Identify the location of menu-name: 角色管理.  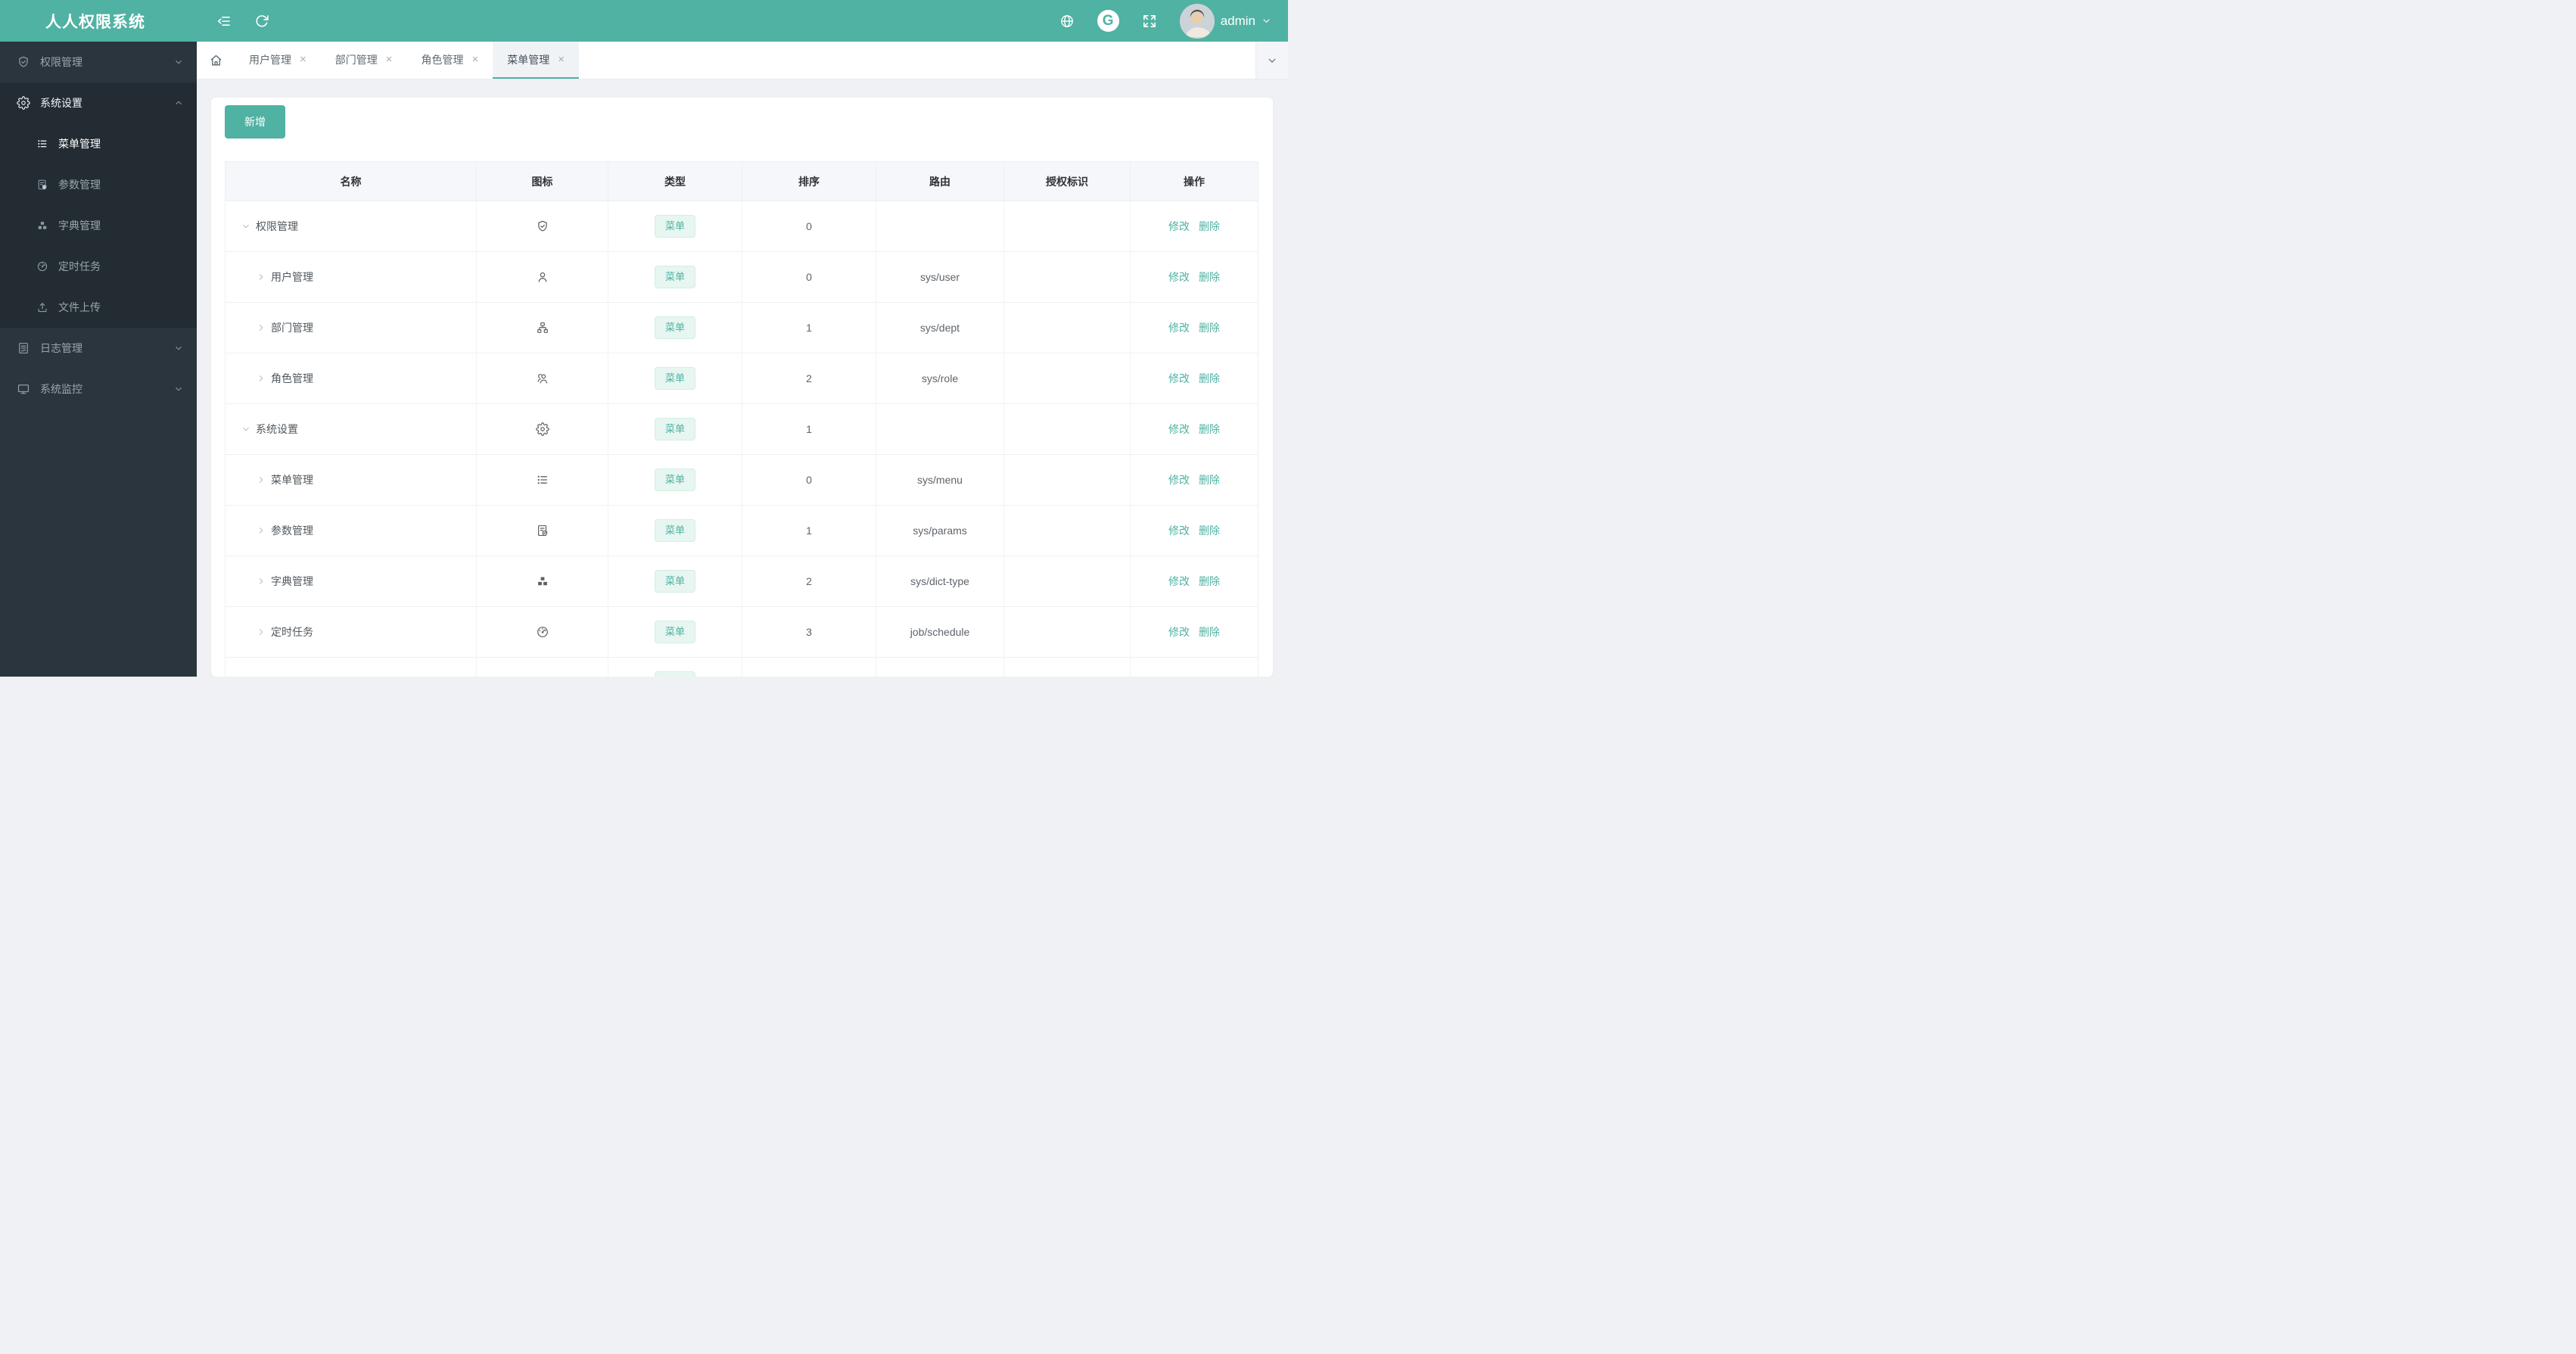
(292, 378).